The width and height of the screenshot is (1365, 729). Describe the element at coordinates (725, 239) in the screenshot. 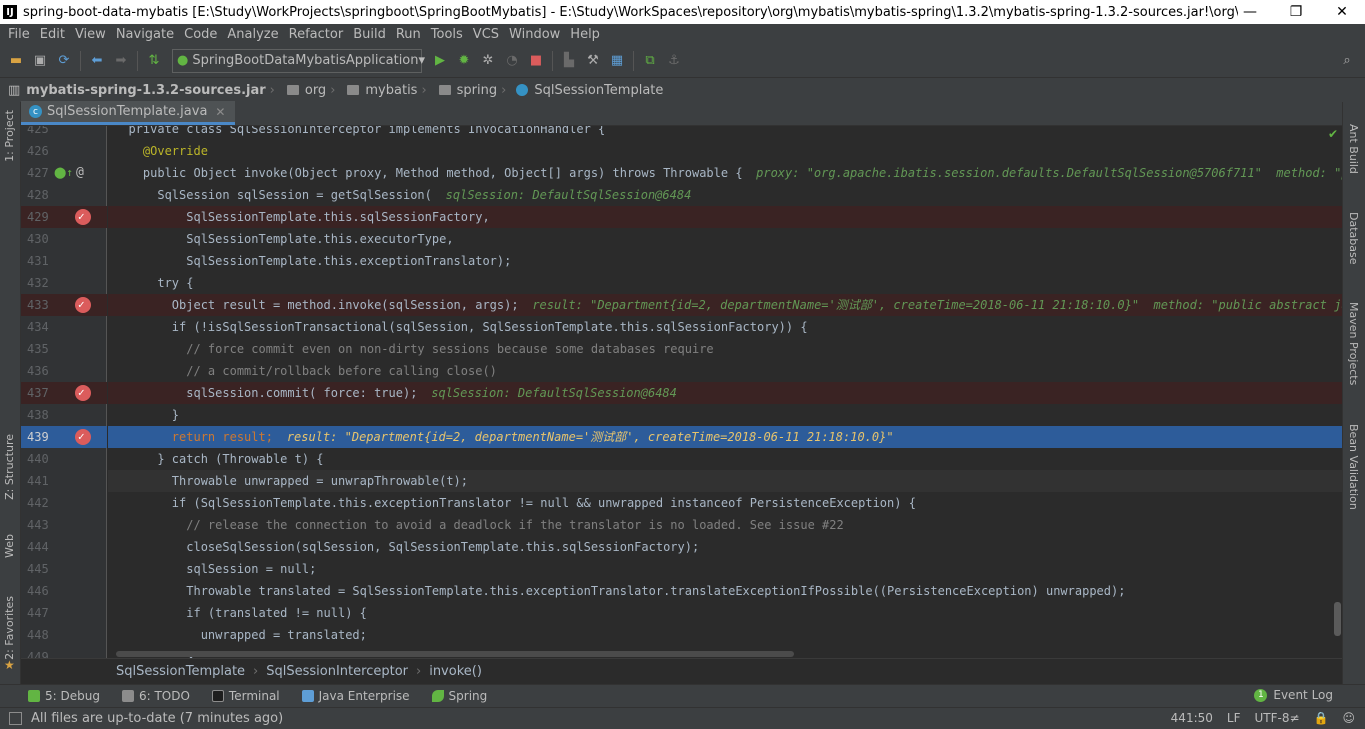

I see `code-line: SqlSessionTemplate.this.executorType,` at that location.